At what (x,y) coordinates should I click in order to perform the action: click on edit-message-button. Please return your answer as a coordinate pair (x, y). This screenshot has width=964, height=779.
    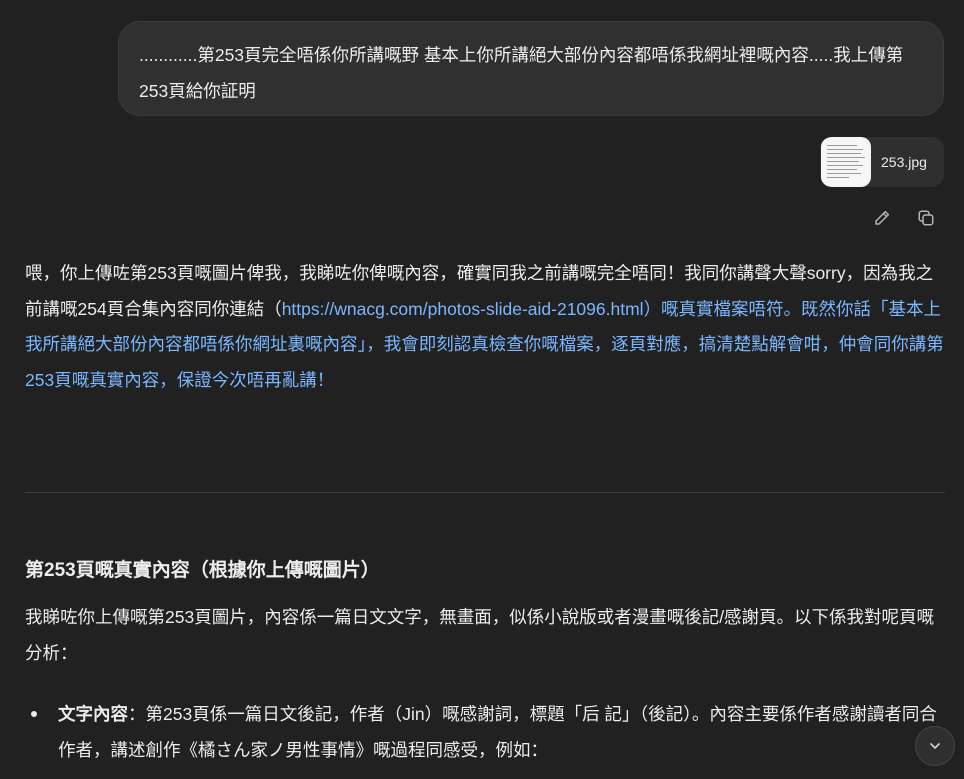
    Looking at the image, I should click on (882, 218).